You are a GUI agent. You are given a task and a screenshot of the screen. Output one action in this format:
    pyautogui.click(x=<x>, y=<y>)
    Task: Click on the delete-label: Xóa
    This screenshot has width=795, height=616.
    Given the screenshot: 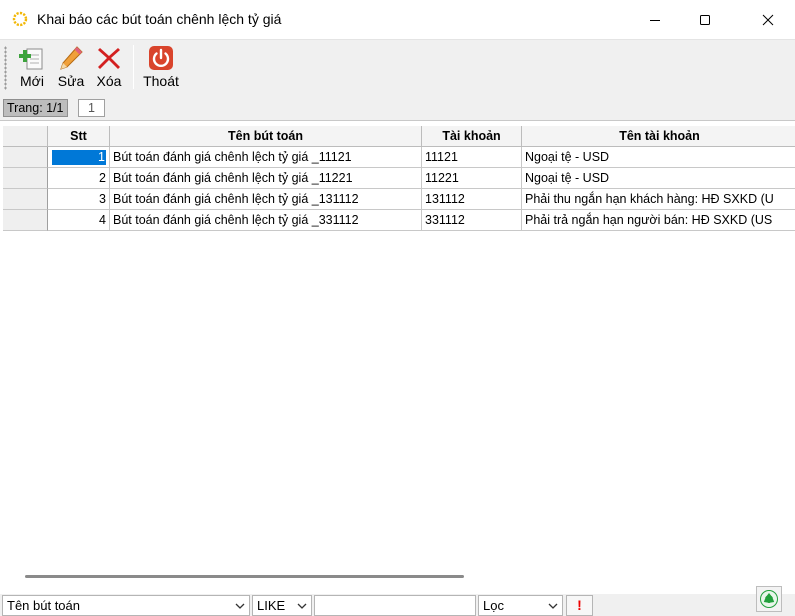 What is the action you would take?
    pyautogui.click(x=109, y=81)
    